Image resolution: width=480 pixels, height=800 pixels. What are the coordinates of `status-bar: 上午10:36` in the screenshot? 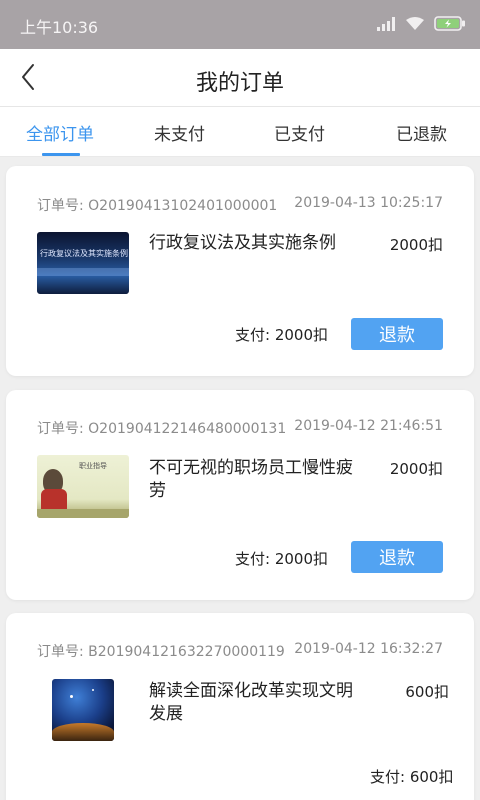 It's located at (240, 24).